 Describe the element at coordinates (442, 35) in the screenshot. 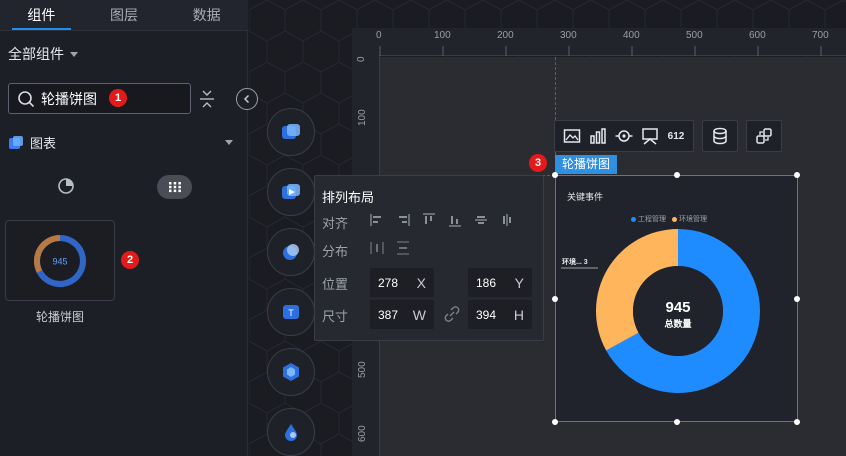

I see `ruler-top-label: 100` at that location.